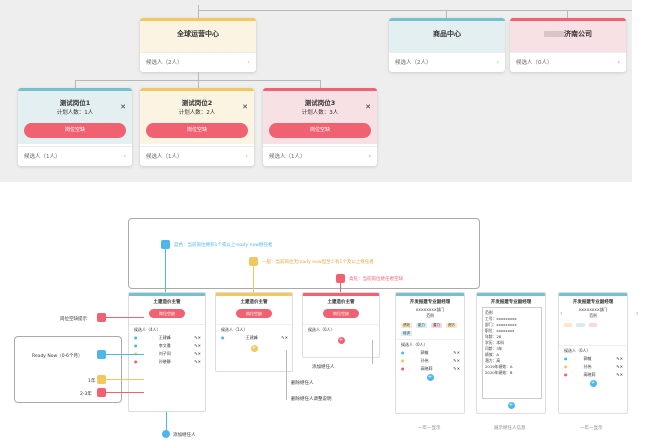  I want to click on chevron-left-icon: ‹, so click(561, 313).